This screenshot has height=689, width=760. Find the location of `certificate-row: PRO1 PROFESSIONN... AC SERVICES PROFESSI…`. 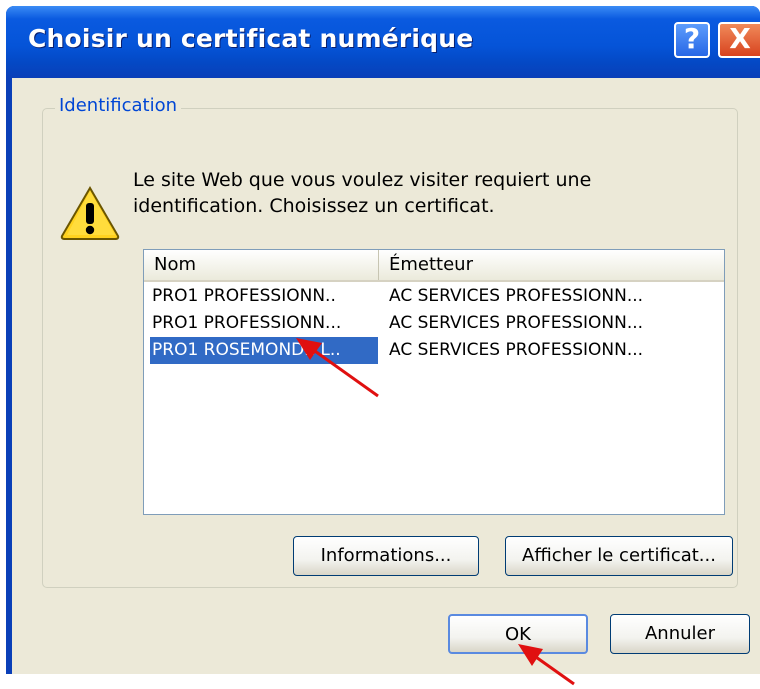

certificate-row: PRO1 PROFESSIONN... AC SERVICES PROFESSI… is located at coordinates (434, 323).